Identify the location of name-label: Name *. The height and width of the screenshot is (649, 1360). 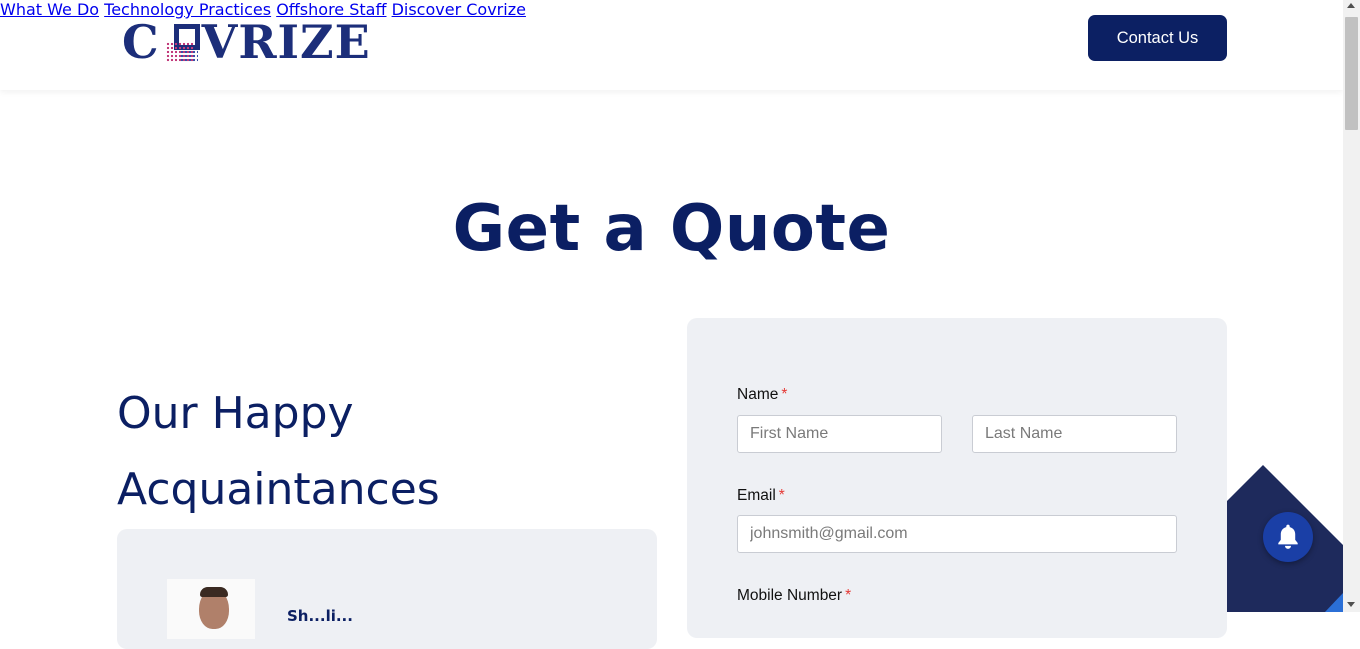
(762, 394).